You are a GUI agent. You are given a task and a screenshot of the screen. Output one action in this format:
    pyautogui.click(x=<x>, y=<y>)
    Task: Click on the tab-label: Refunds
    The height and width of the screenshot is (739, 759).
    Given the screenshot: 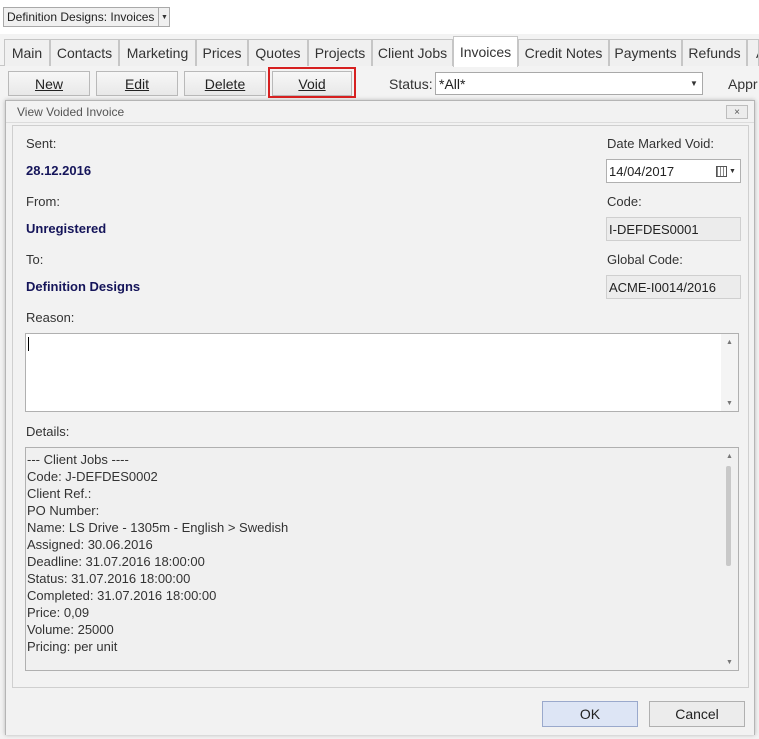 What is the action you would take?
    pyautogui.click(x=714, y=53)
    